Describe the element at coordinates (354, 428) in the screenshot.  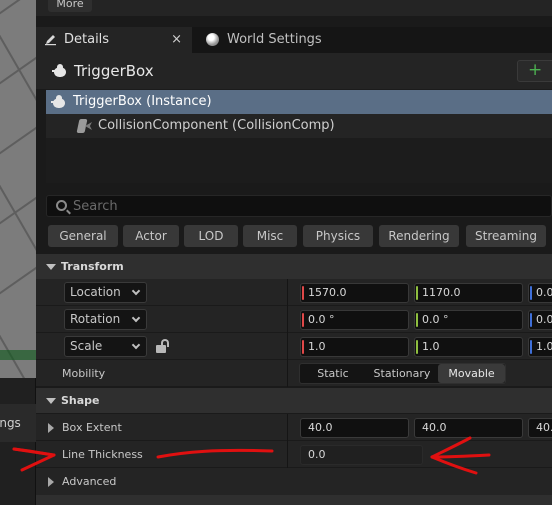
I see `box-extent-x-field: 40.0` at that location.